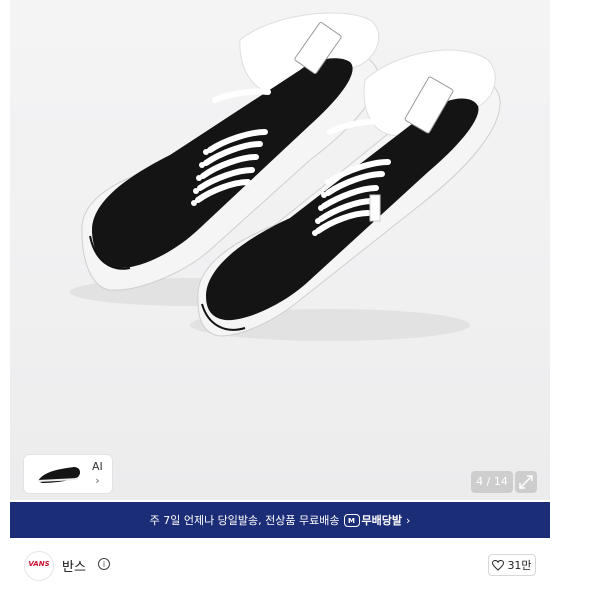  I want to click on info-icon: i, so click(104, 564).